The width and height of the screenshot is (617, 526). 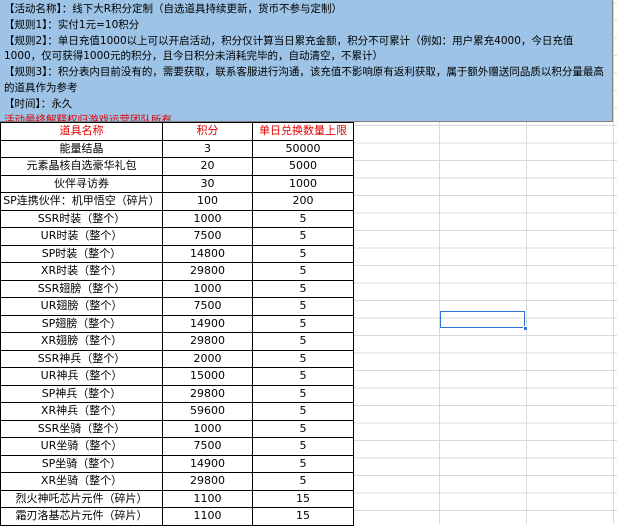 I want to click on cell-item-name: UR神兵（整个）, so click(x=81, y=376).